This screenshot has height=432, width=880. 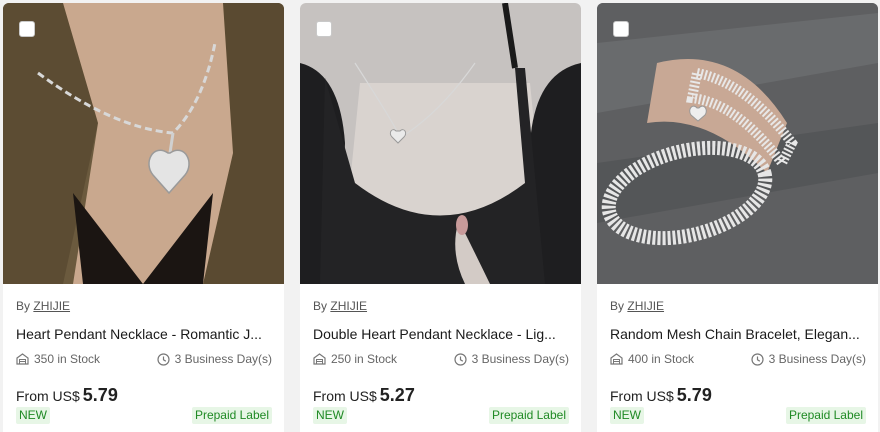 What do you see at coordinates (364, 359) in the screenshot?
I see `stock-count: 250 in Stock` at bounding box center [364, 359].